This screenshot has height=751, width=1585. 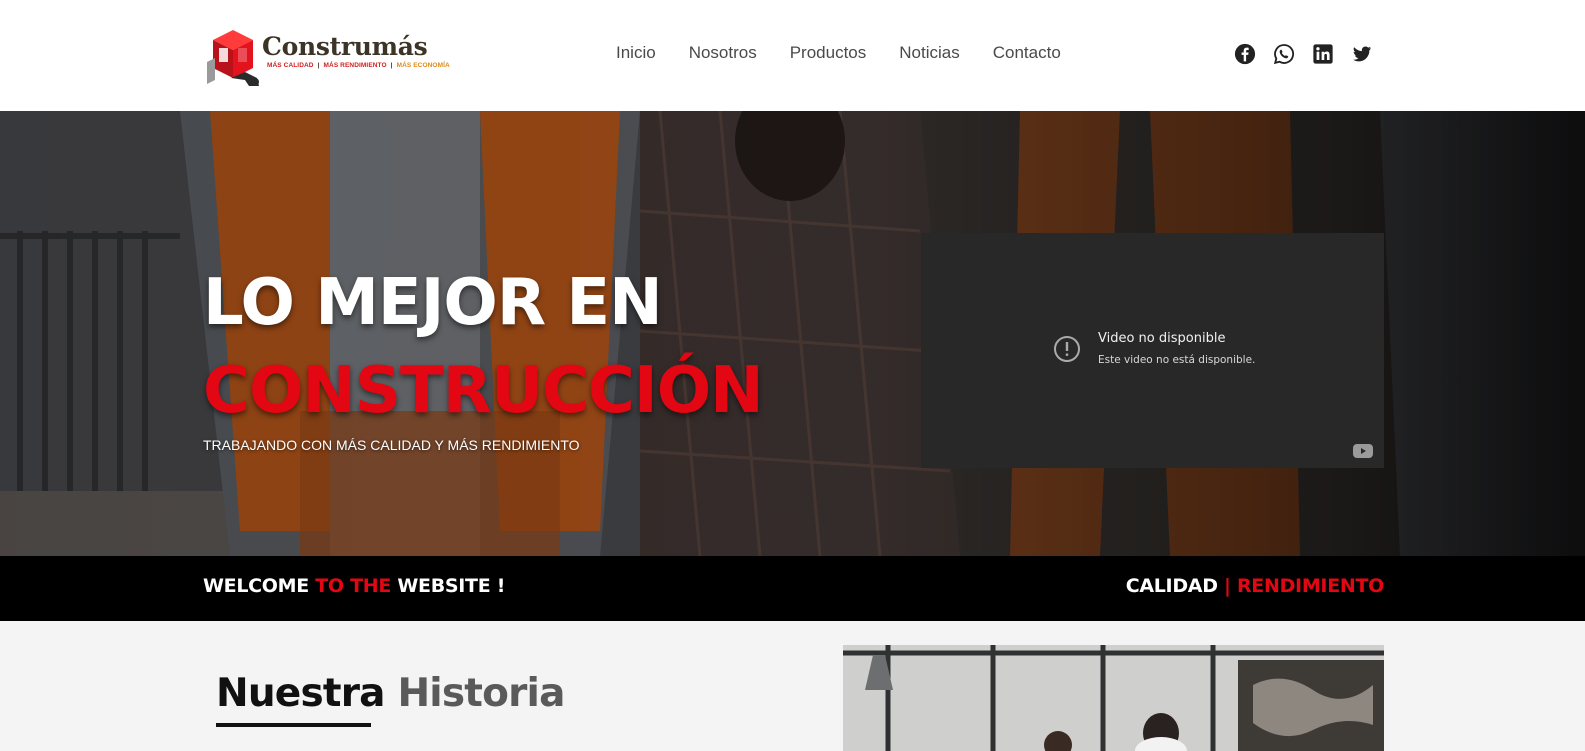 What do you see at coordinates (1113, 698) in the screenshot?
I see `office-team-image` at bounding box center [1113, 698].